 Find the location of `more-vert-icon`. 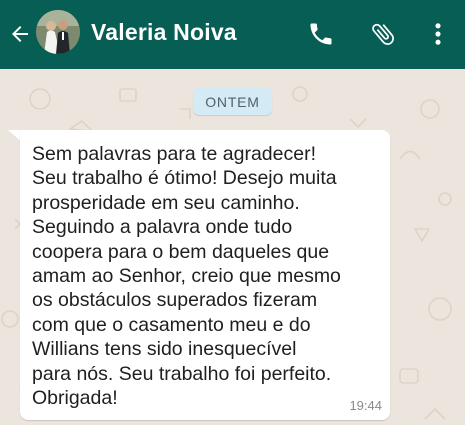

more-vert-icon is located at coordinates (438, 34).